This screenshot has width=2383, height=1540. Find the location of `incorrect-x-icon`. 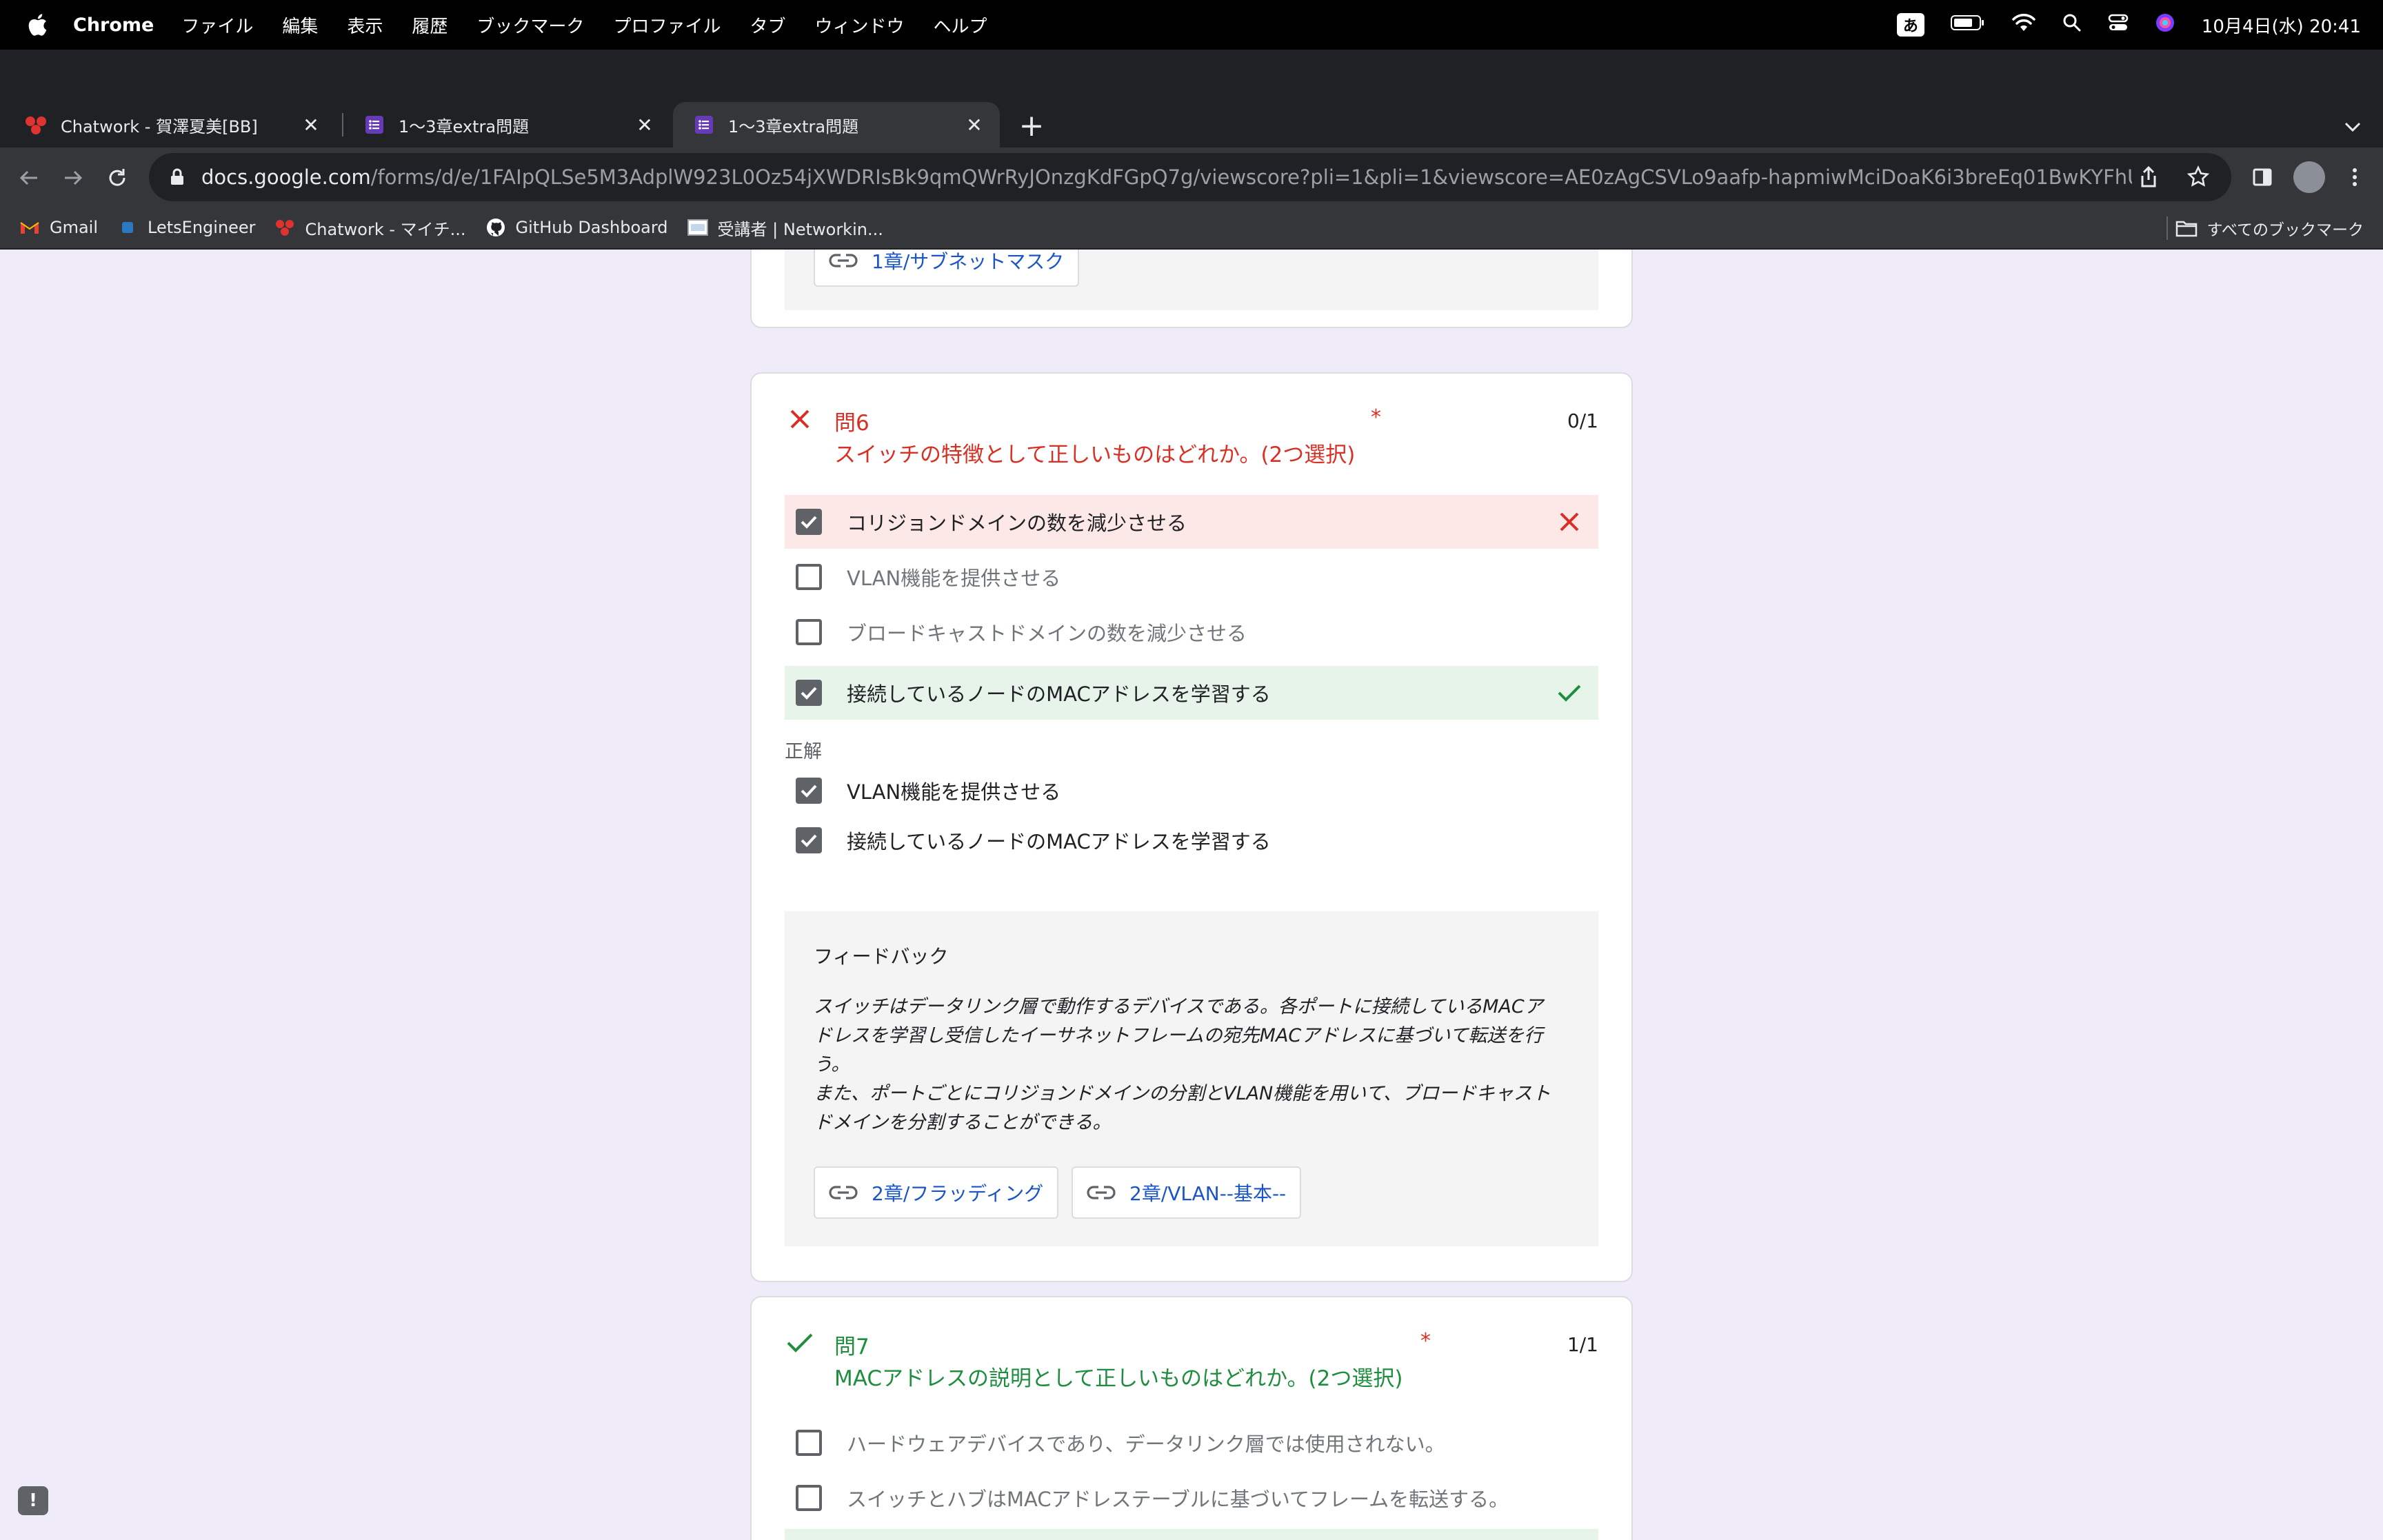

incorrect-x-icon is located at coordinates (1569, 522).